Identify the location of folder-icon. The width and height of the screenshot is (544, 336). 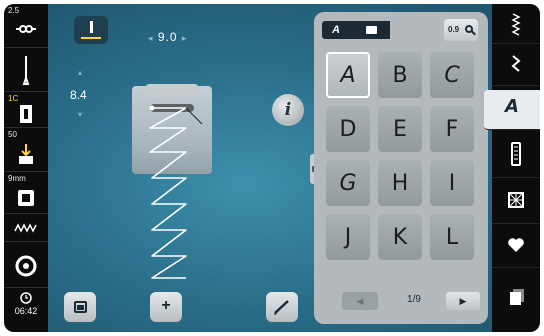
(371, 30).